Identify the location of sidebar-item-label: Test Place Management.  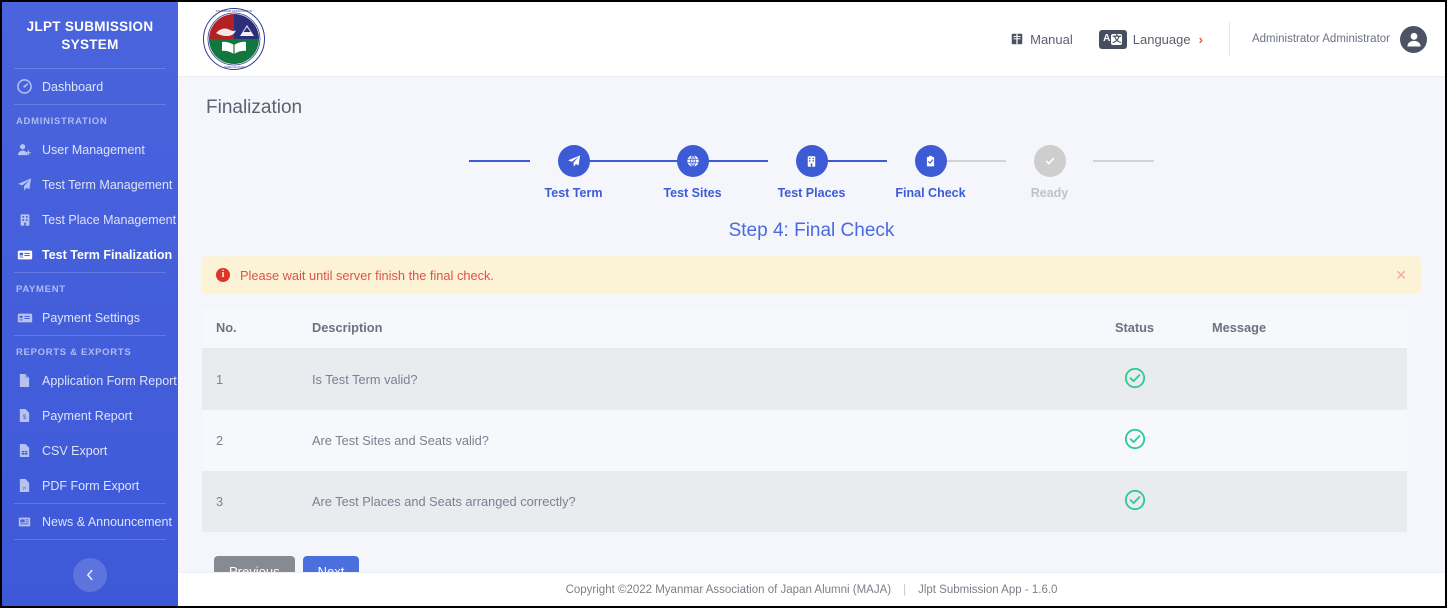
(109, 219).